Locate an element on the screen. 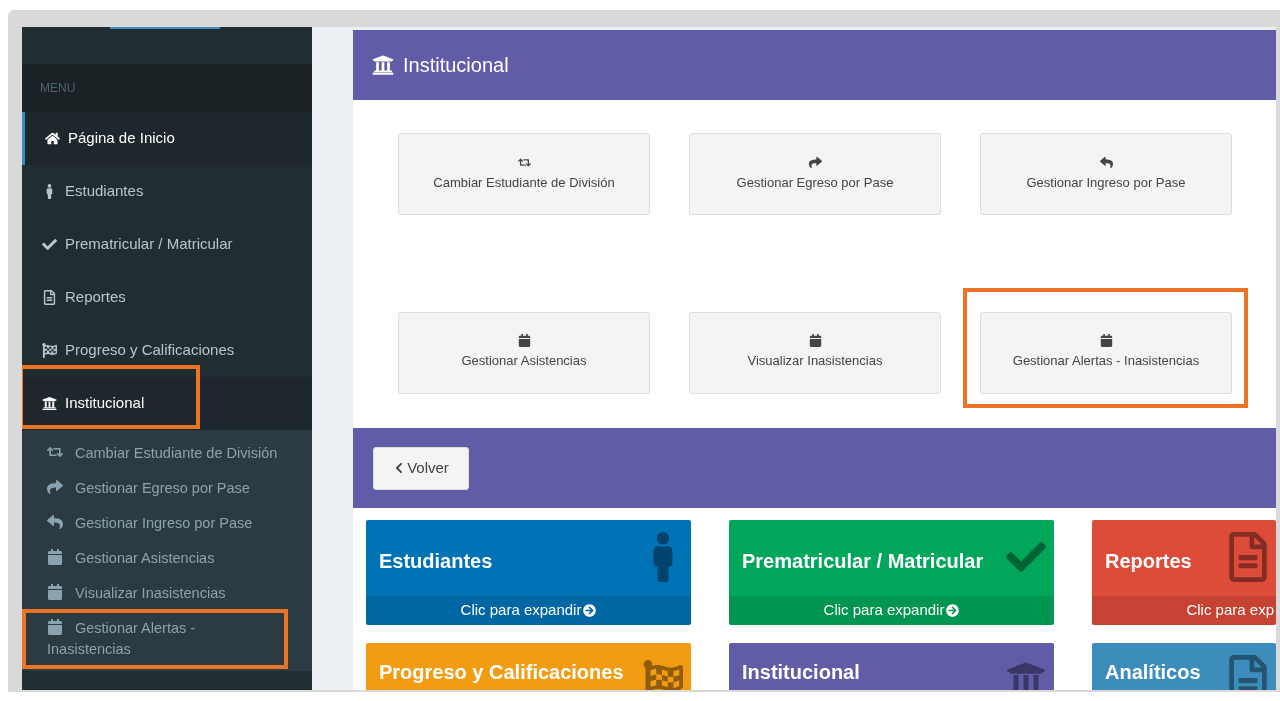  panel-title: Institucional is located at coordinates (456, 65).